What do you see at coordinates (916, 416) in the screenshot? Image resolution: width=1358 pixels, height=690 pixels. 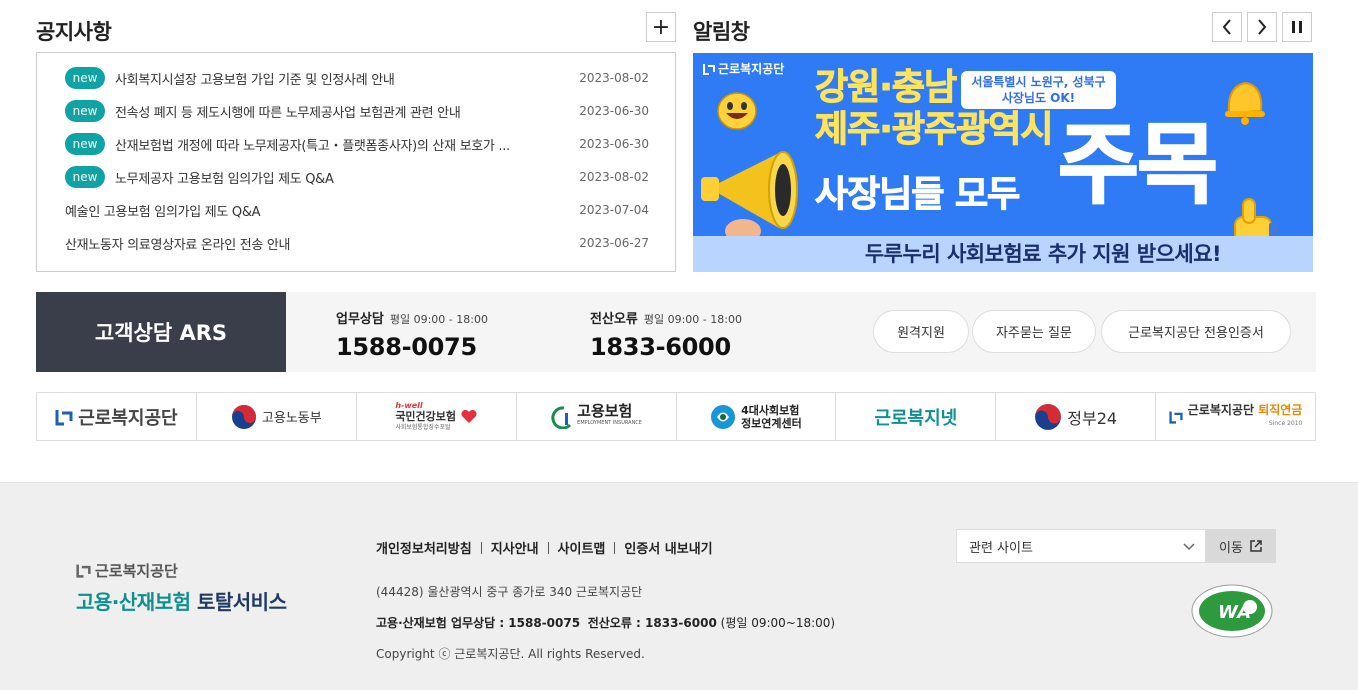 I see `partner-welfare-net: 근로복지넷` at bounding box center [916, 416].